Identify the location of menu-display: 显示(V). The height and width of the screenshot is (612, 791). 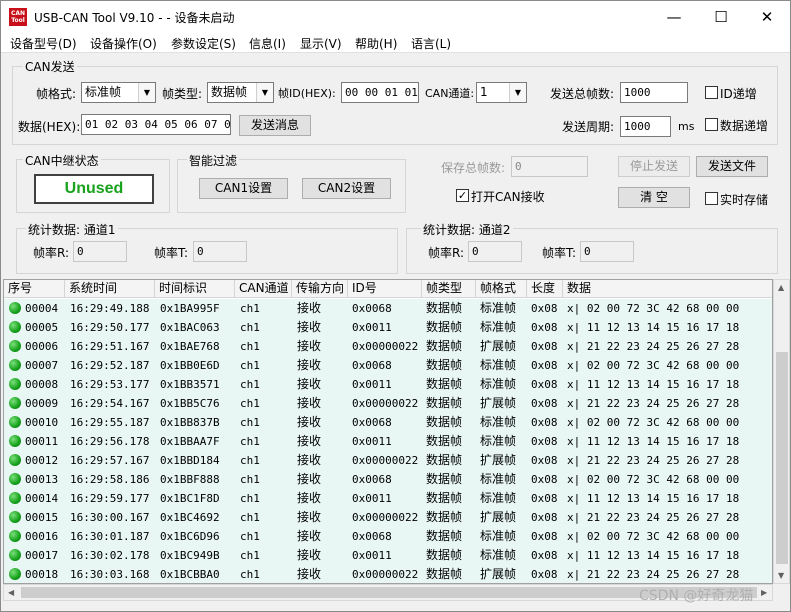
(321, 43).